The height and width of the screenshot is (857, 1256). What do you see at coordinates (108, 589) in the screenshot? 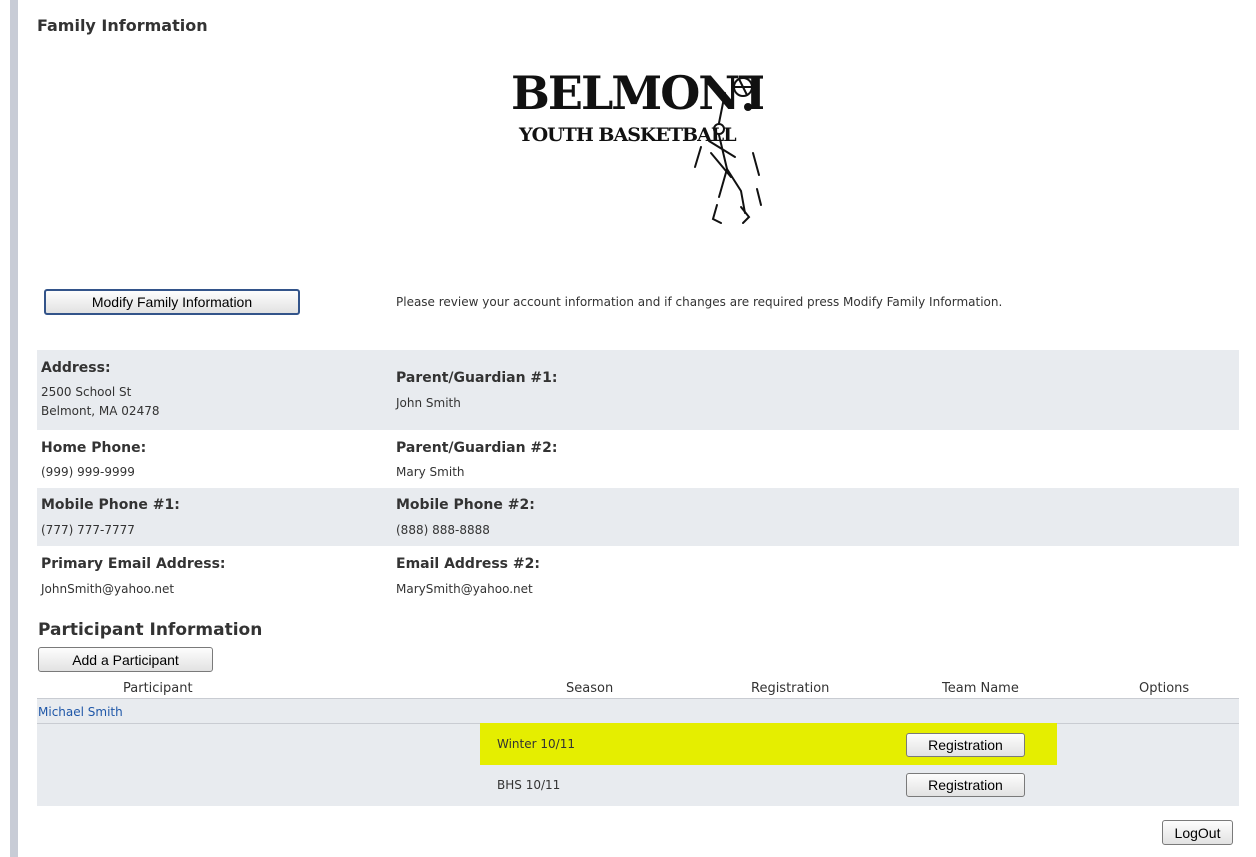
I see `email1-value: JohnSmith@yahoo.net` at bounding box center [108, 589].